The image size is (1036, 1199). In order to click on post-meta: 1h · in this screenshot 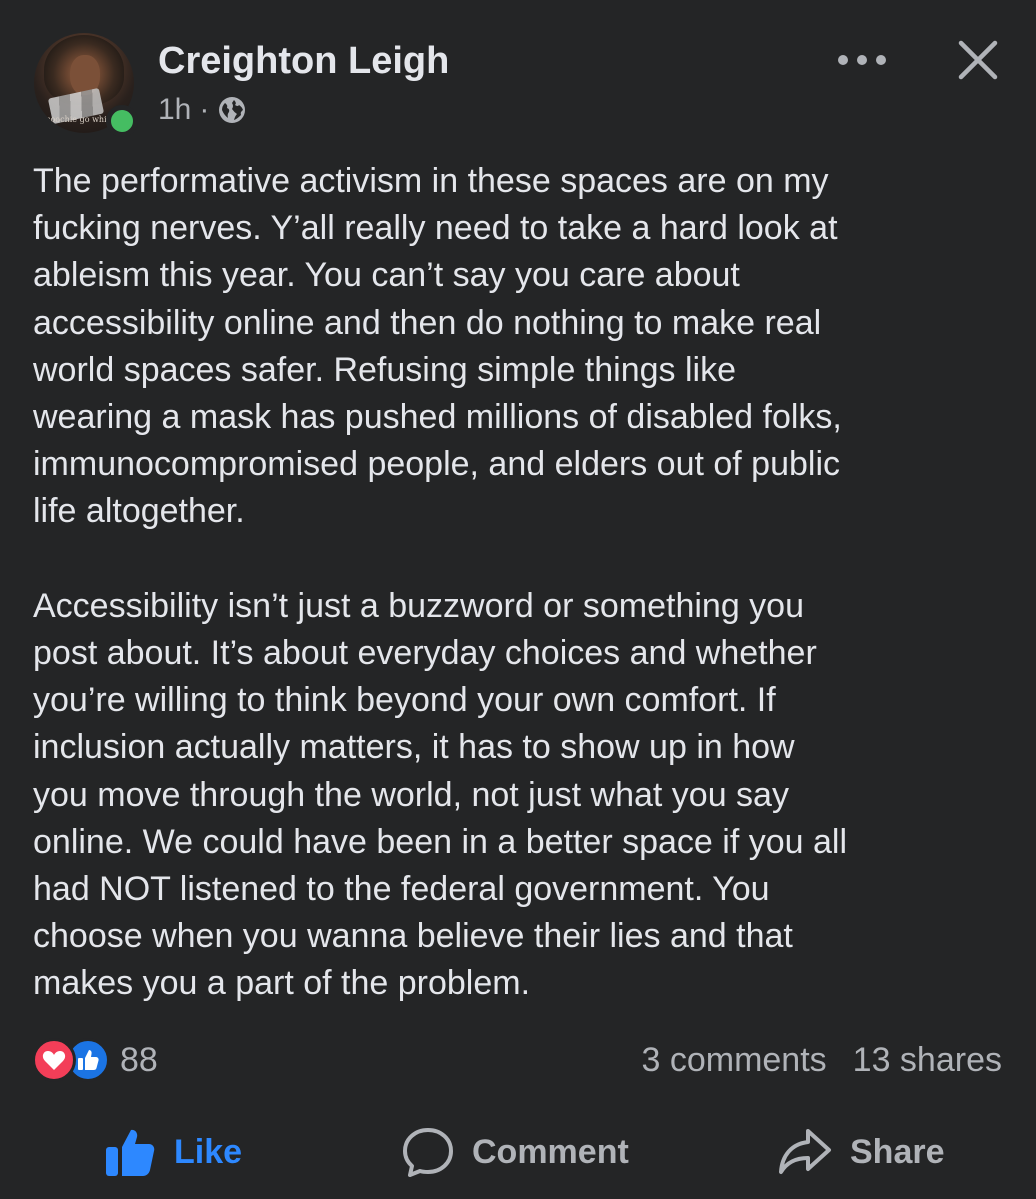, I will do `click(202, 110)`.